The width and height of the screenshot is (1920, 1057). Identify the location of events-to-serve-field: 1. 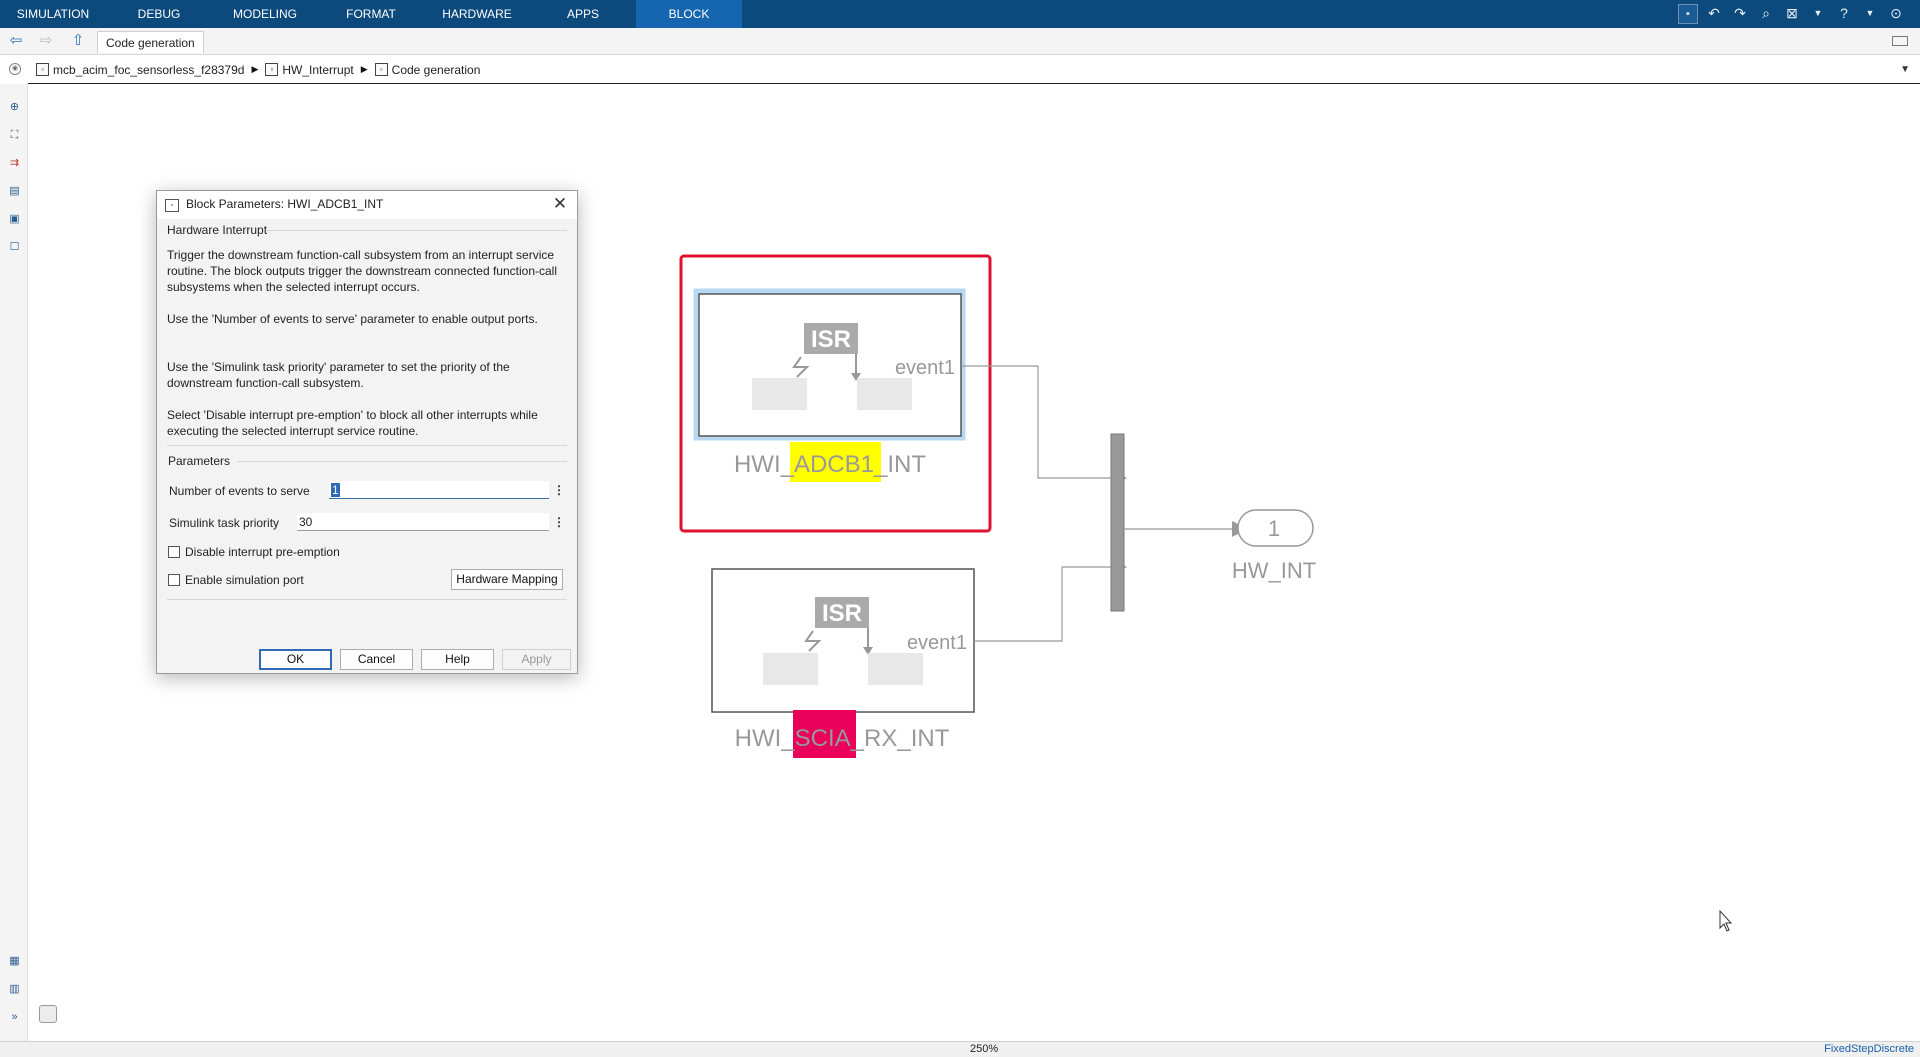
(439, 490).